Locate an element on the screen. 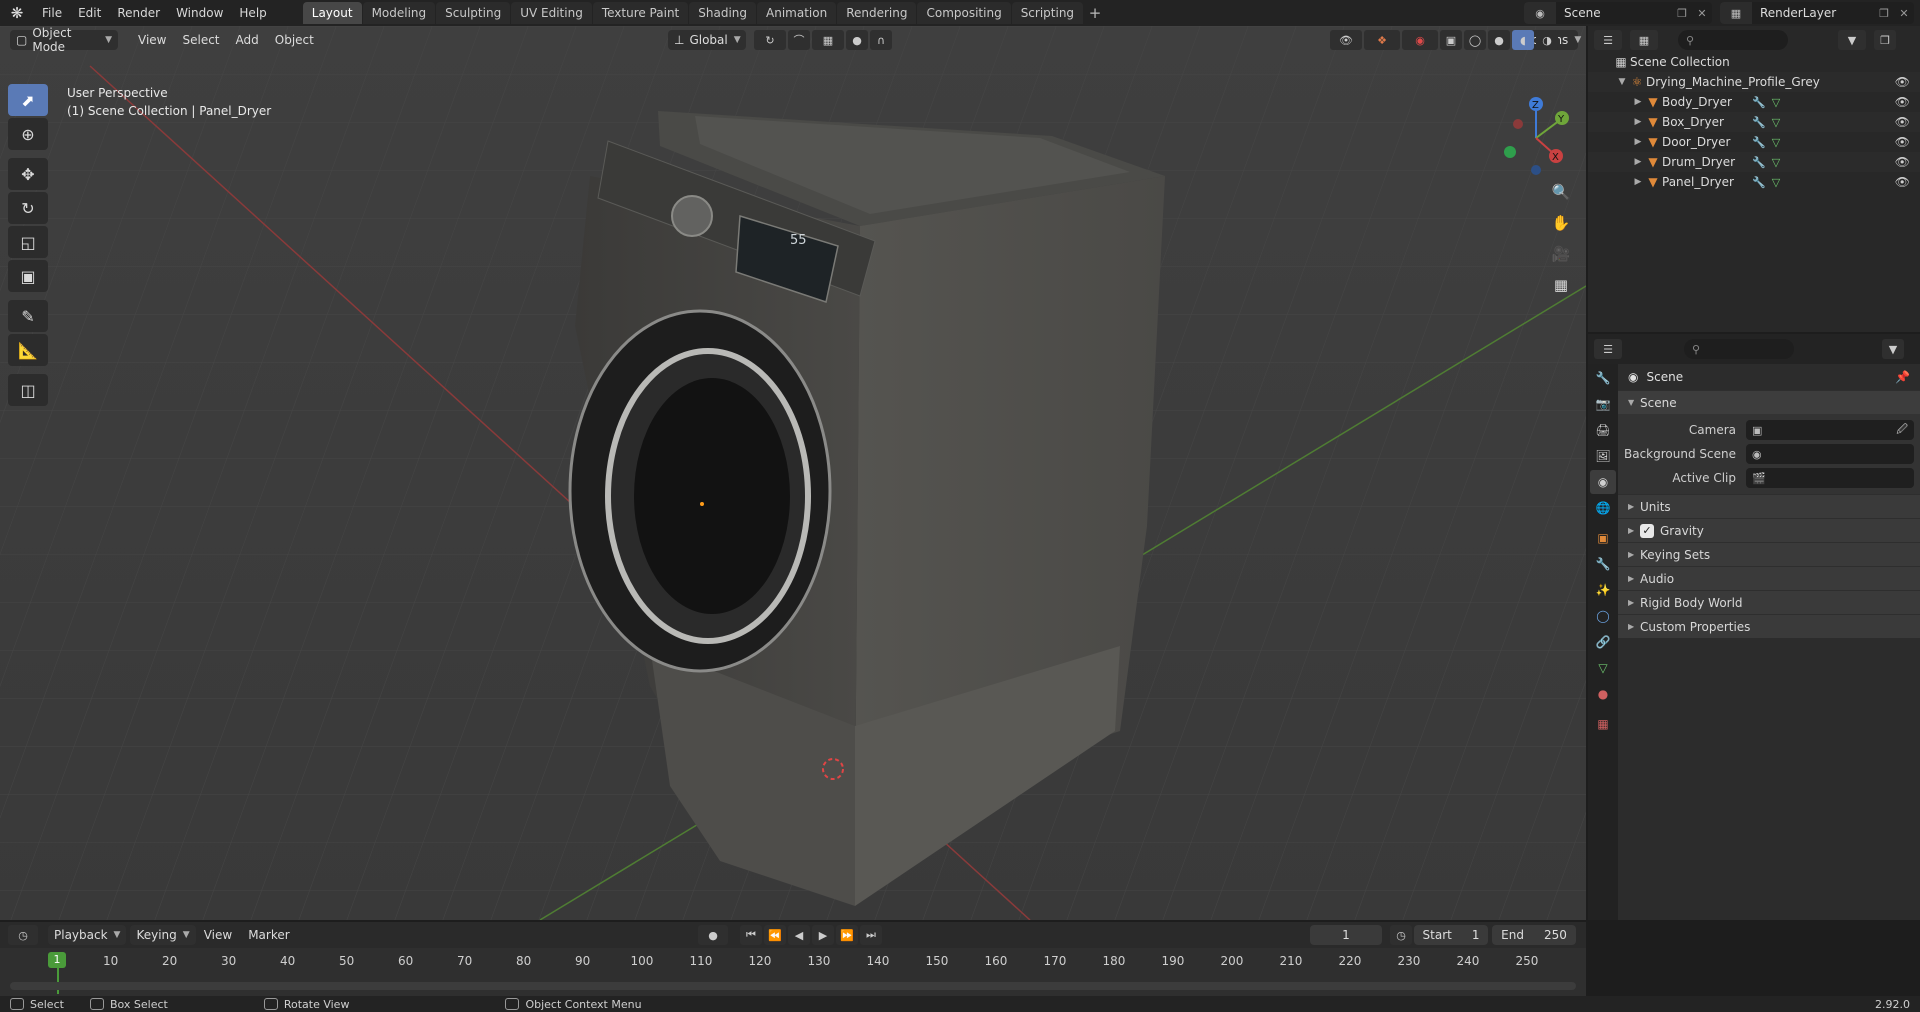 This screenshot has height=1012, width=1920. menu-help: Help is located at coordinates (252, 13).